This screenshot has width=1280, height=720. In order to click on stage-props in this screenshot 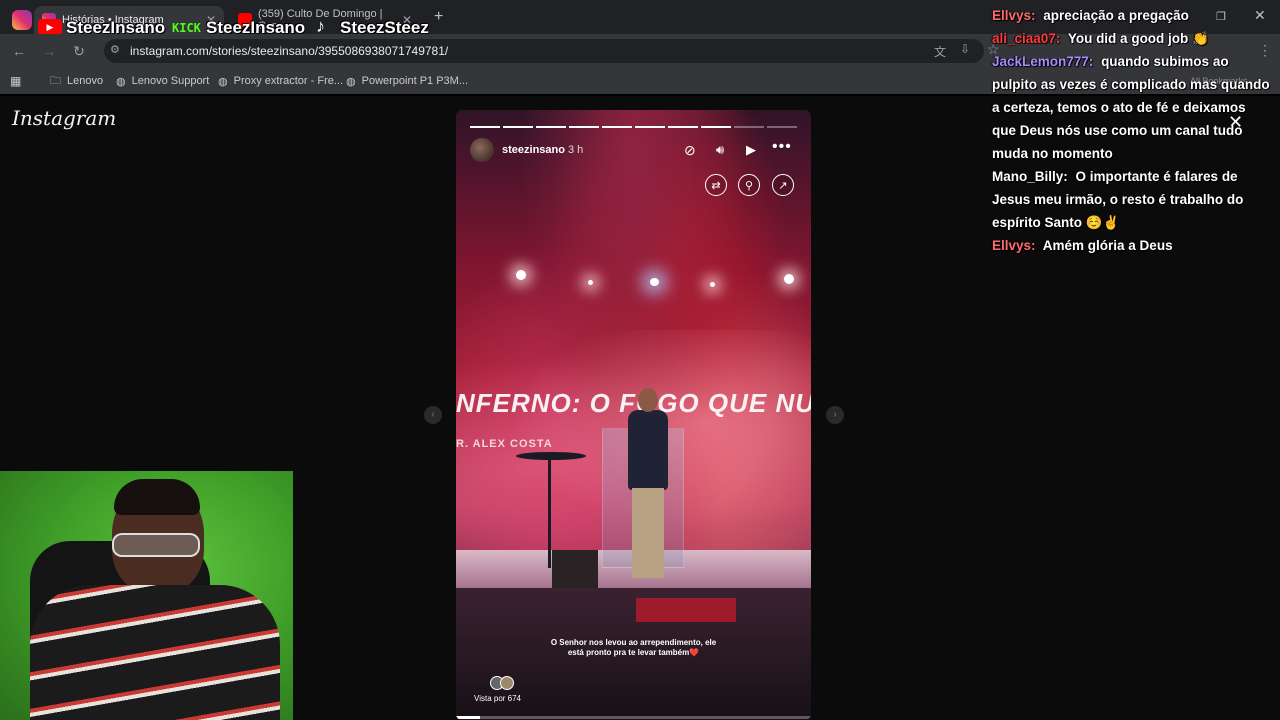, I will do `click(686, 610)`.